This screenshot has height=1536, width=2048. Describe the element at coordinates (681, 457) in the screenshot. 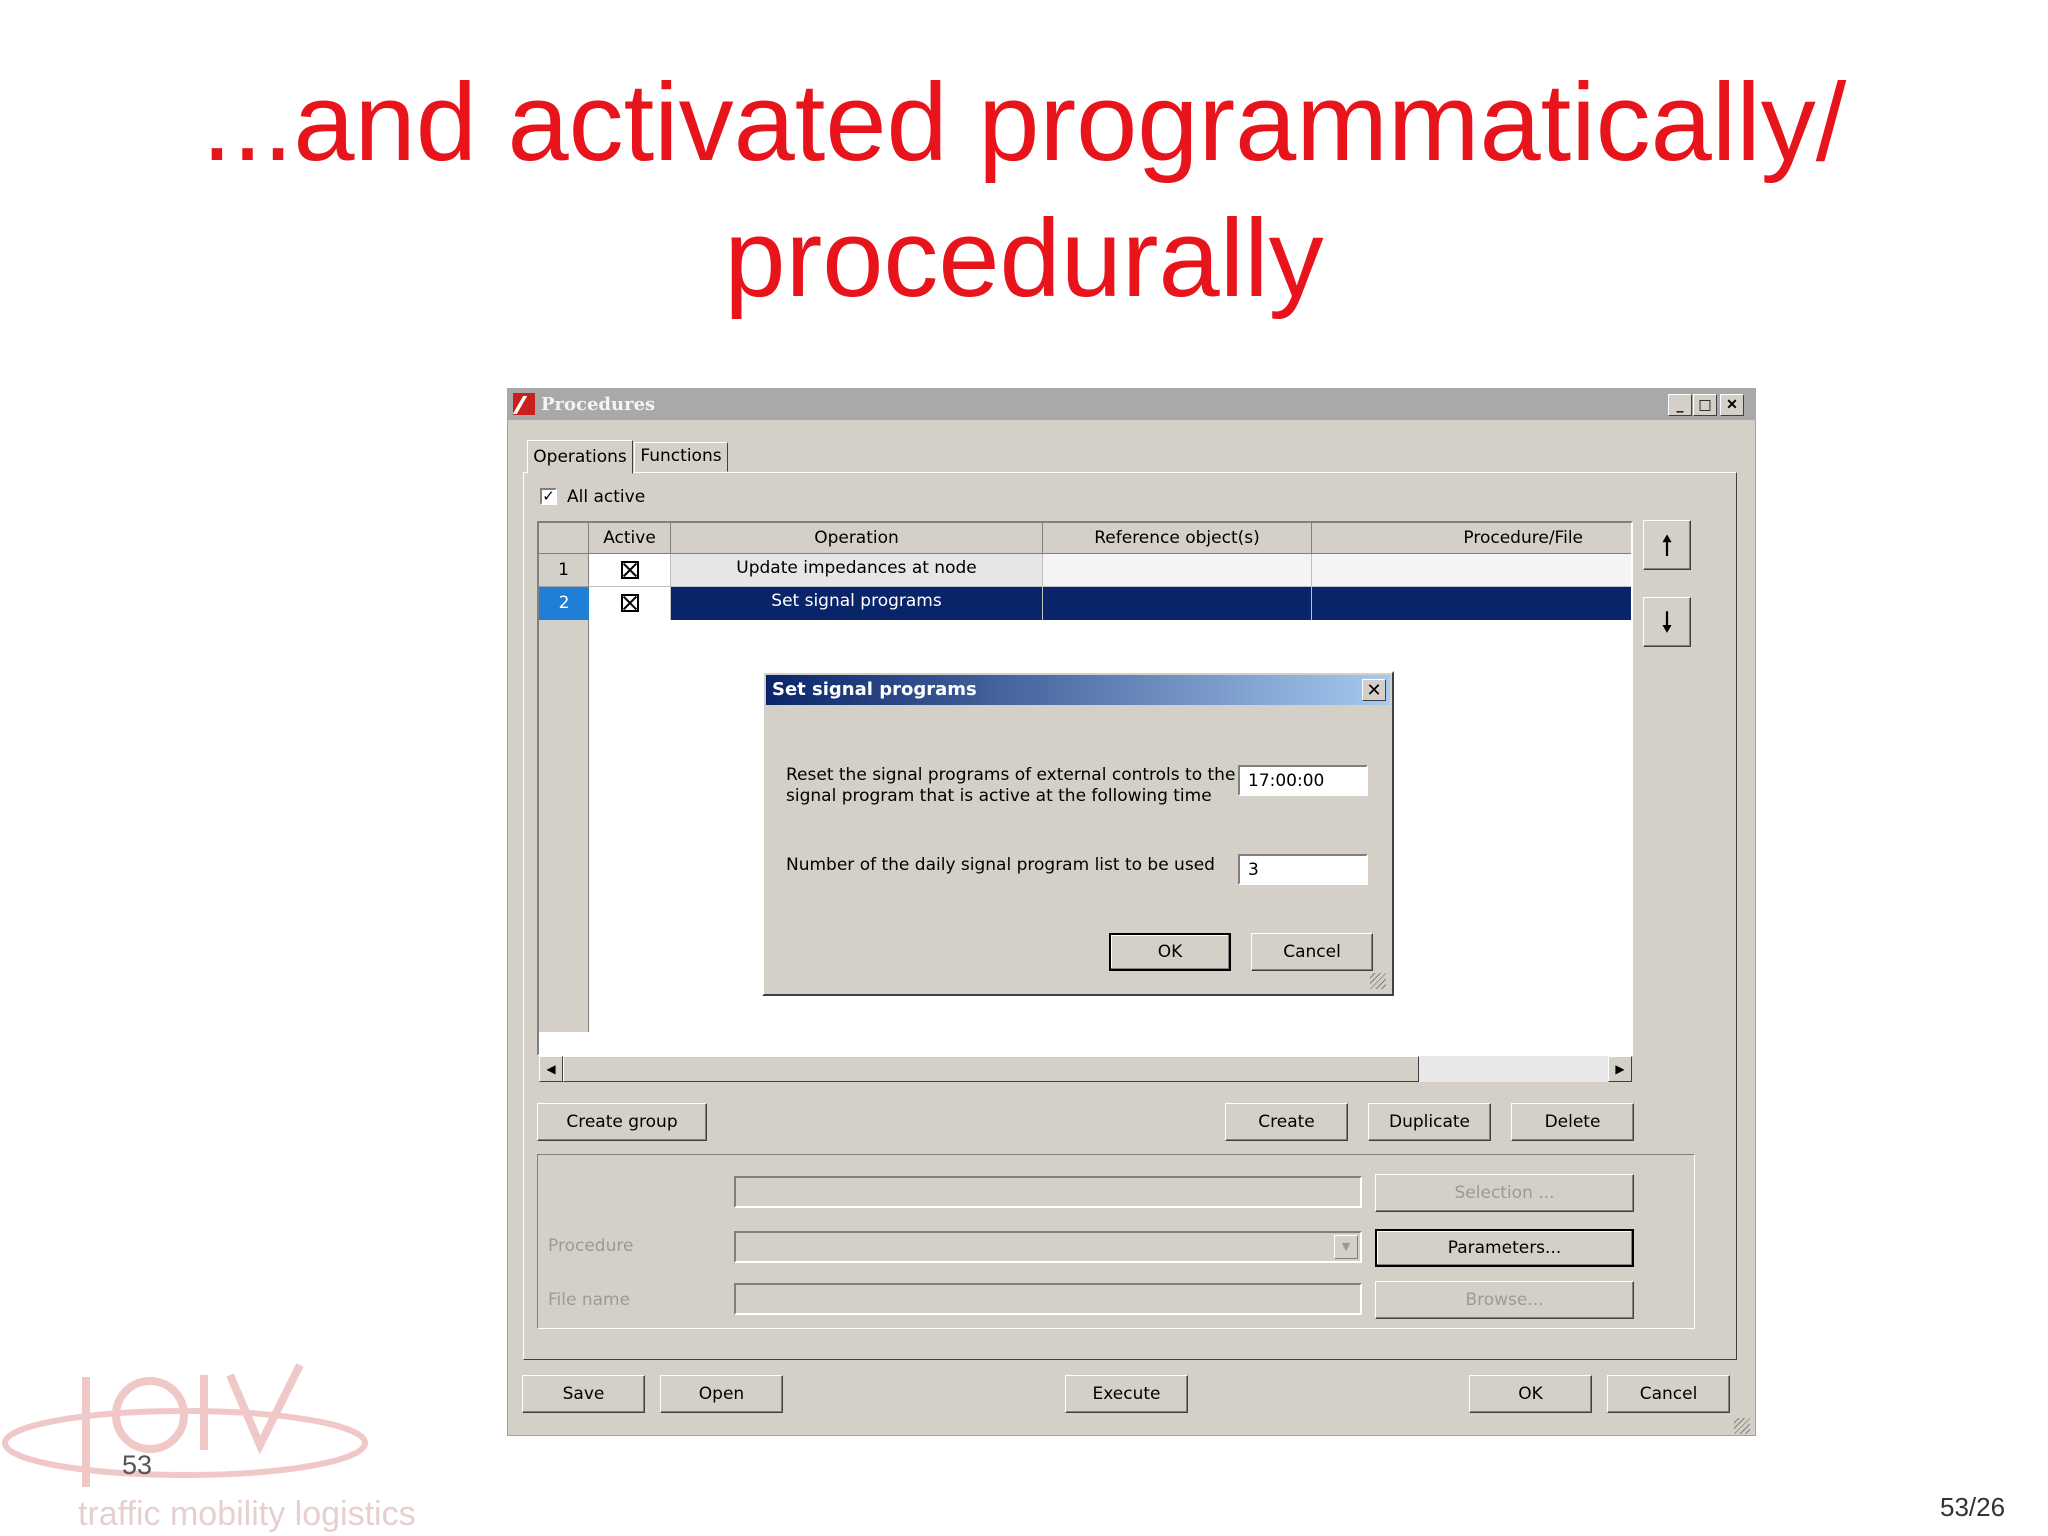

I see `tab-functions: Functions` at that location.